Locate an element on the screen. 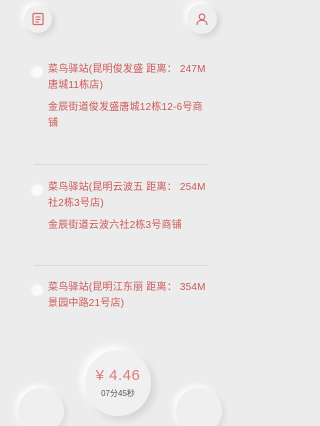 This screenshot has width=320, height=426. pay-button: ¥ 4.46 07分45秒 is located at coordinates (118, 383).